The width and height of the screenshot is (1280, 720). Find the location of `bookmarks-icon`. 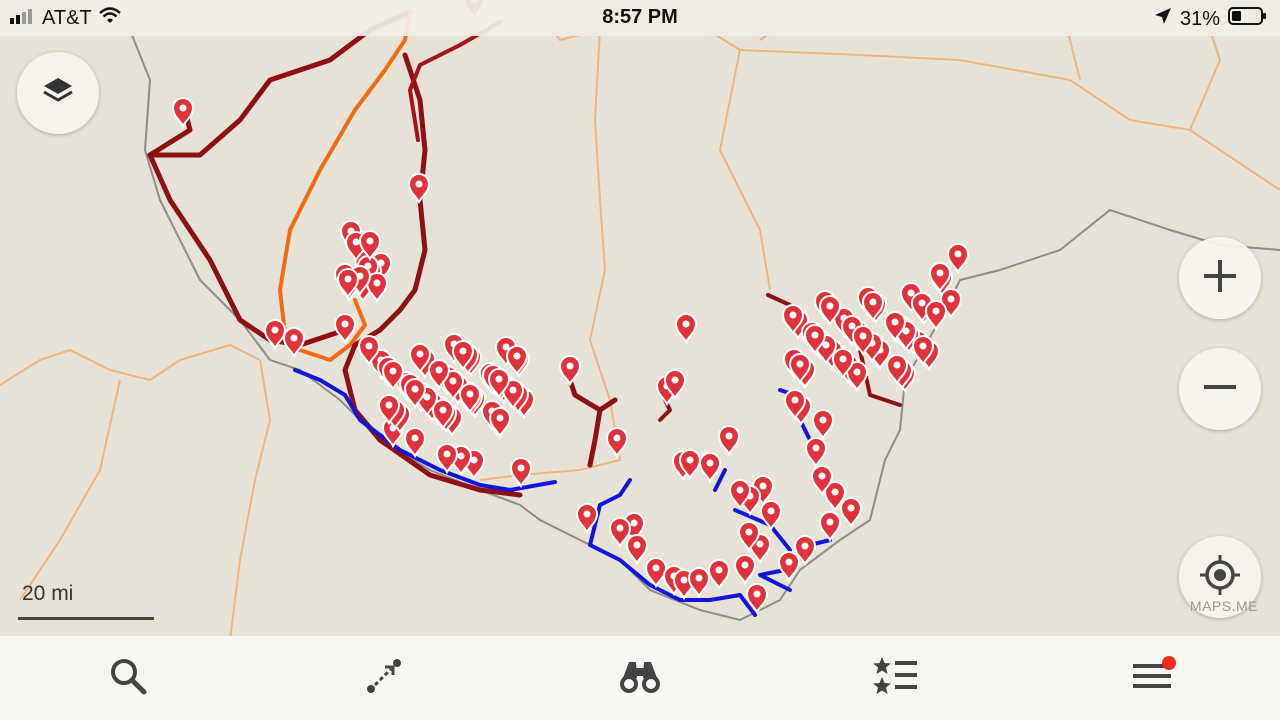

bookmarks-icon is located at coordinates (896, 678).